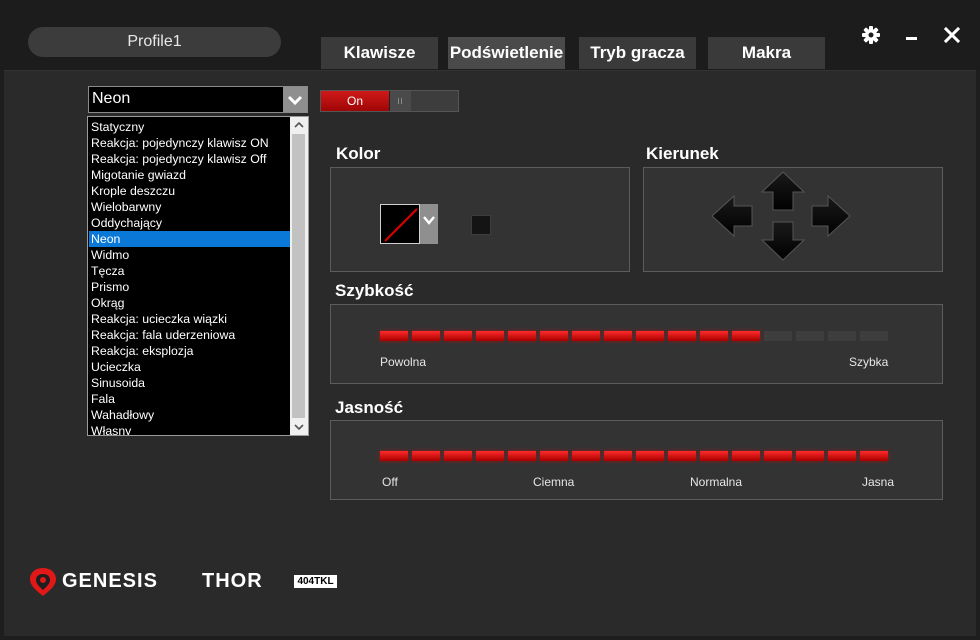  Describe the element at coordinates (369, 407) in the screenshot. I see `brightness-label: Jasność` at that location.